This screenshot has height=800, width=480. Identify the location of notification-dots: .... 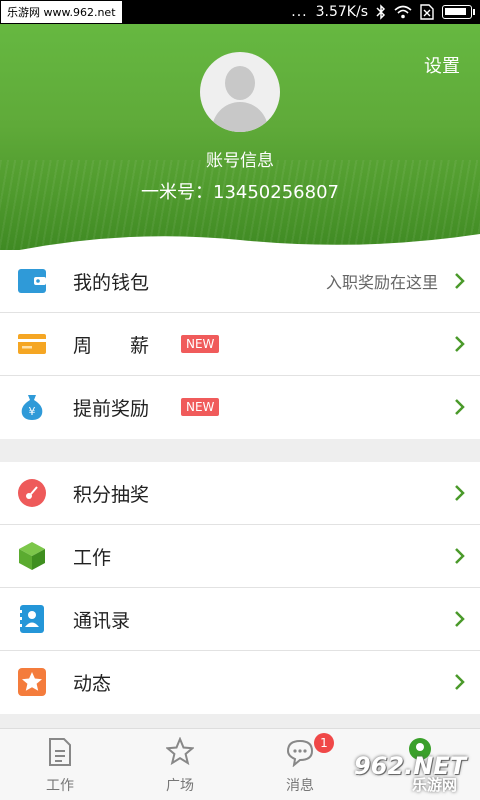
(299, 12).